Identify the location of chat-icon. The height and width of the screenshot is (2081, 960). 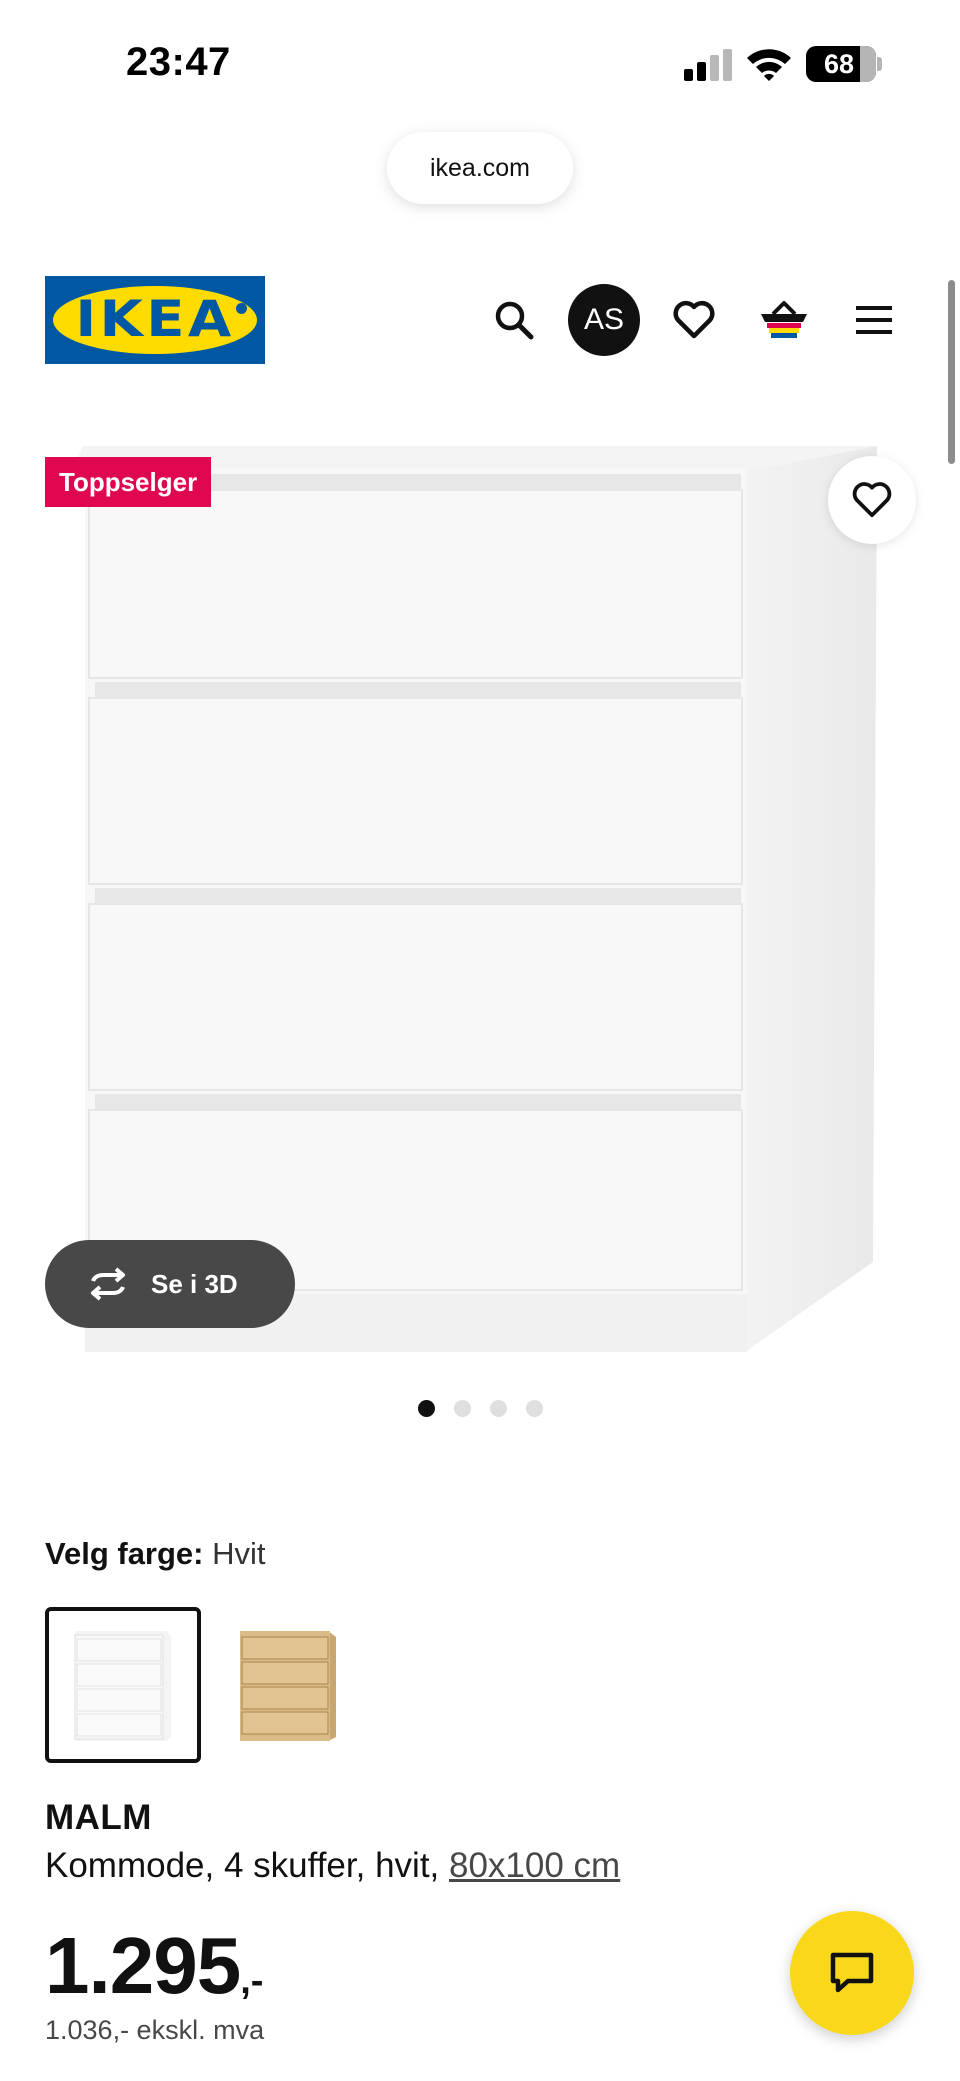
(852, 1972).